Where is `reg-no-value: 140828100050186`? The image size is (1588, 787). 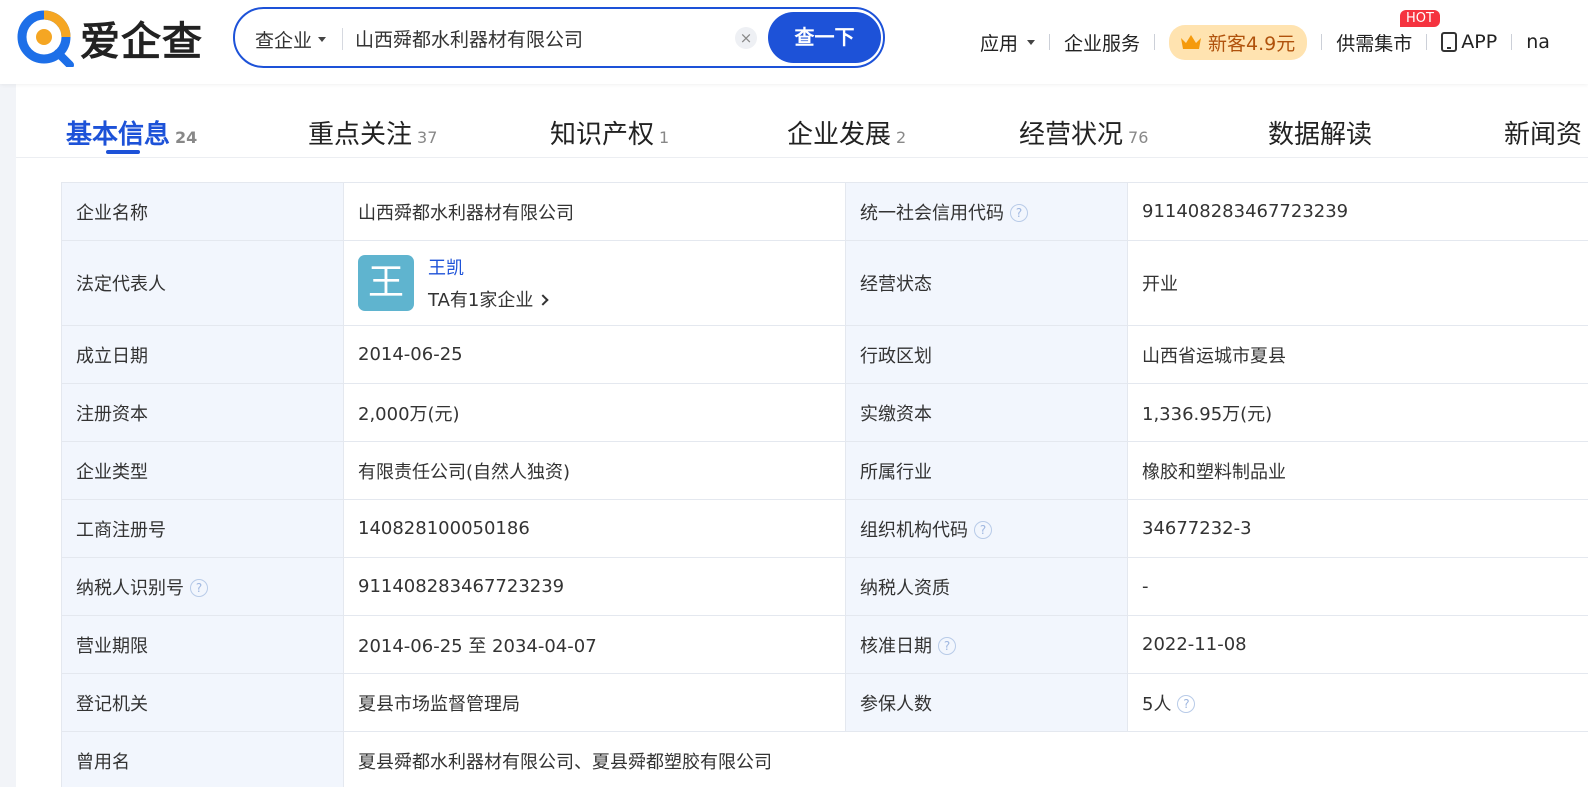
reg-no-value: 140828100050186 is located at coordinates (594, 528).